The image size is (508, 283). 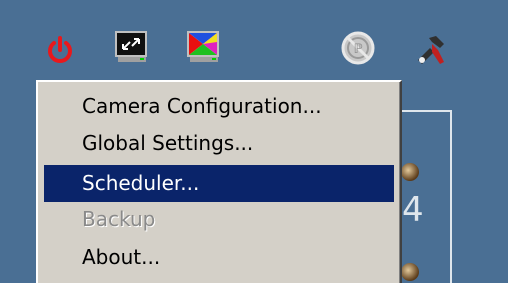 What do you see at coordinates (204, 48) in the screenshot?
I see `color-monitor-icon` at bounding box center [204, 48].